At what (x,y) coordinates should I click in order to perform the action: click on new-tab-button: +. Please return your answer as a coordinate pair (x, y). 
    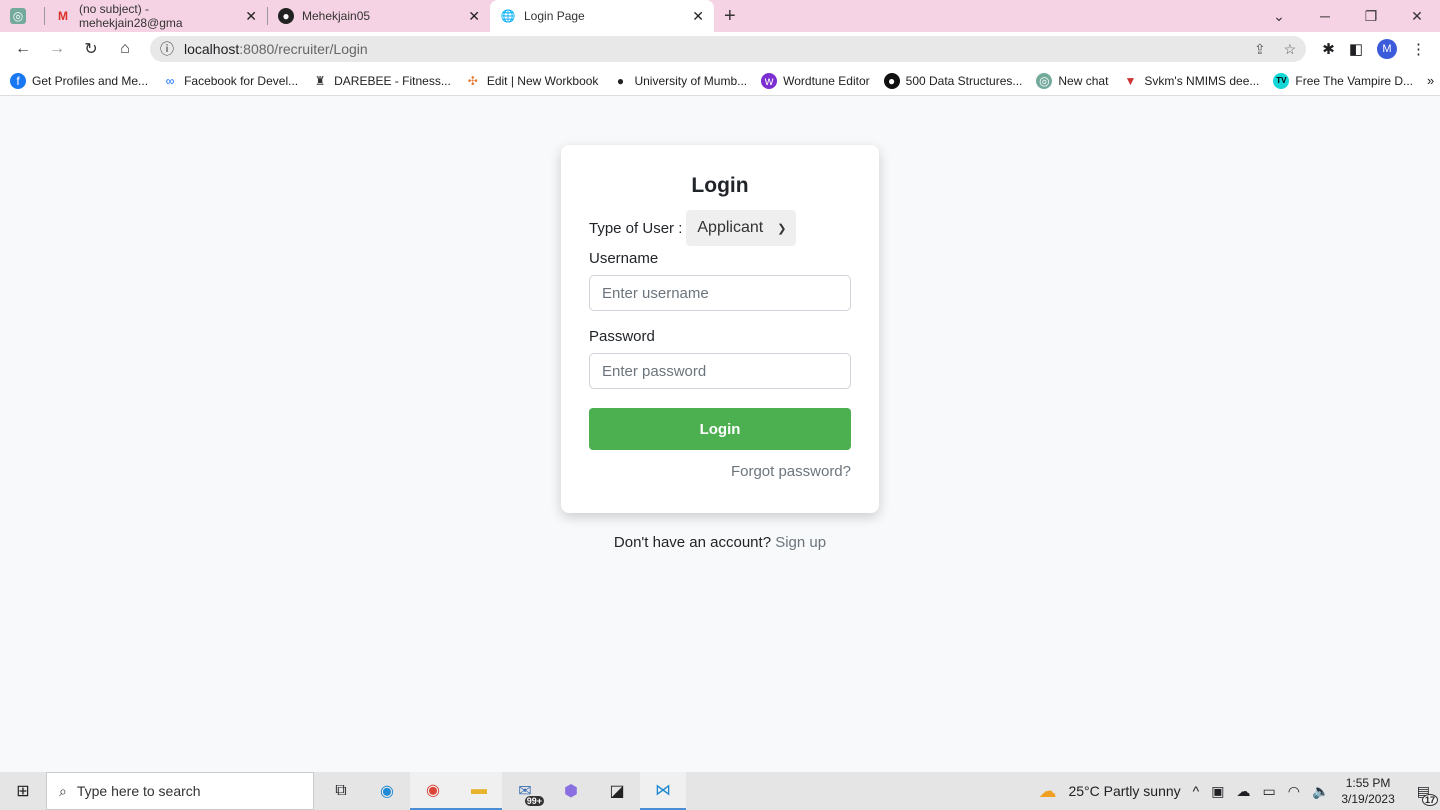
    Looking at the image, I should click on (730, 16).